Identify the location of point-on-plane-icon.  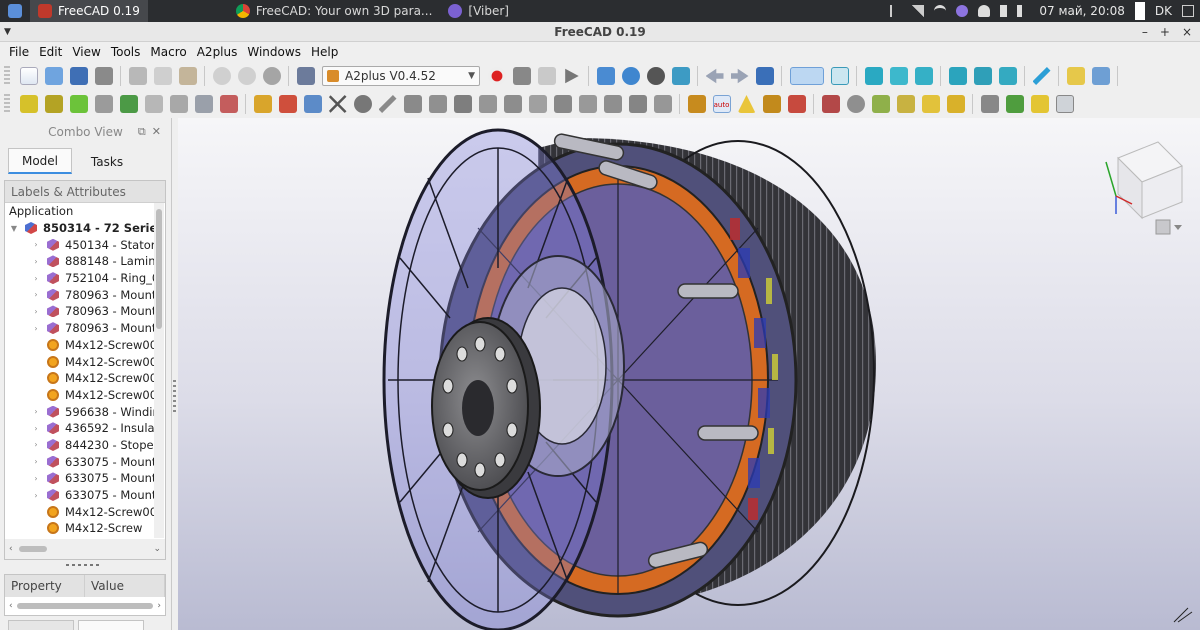
(312, 104).